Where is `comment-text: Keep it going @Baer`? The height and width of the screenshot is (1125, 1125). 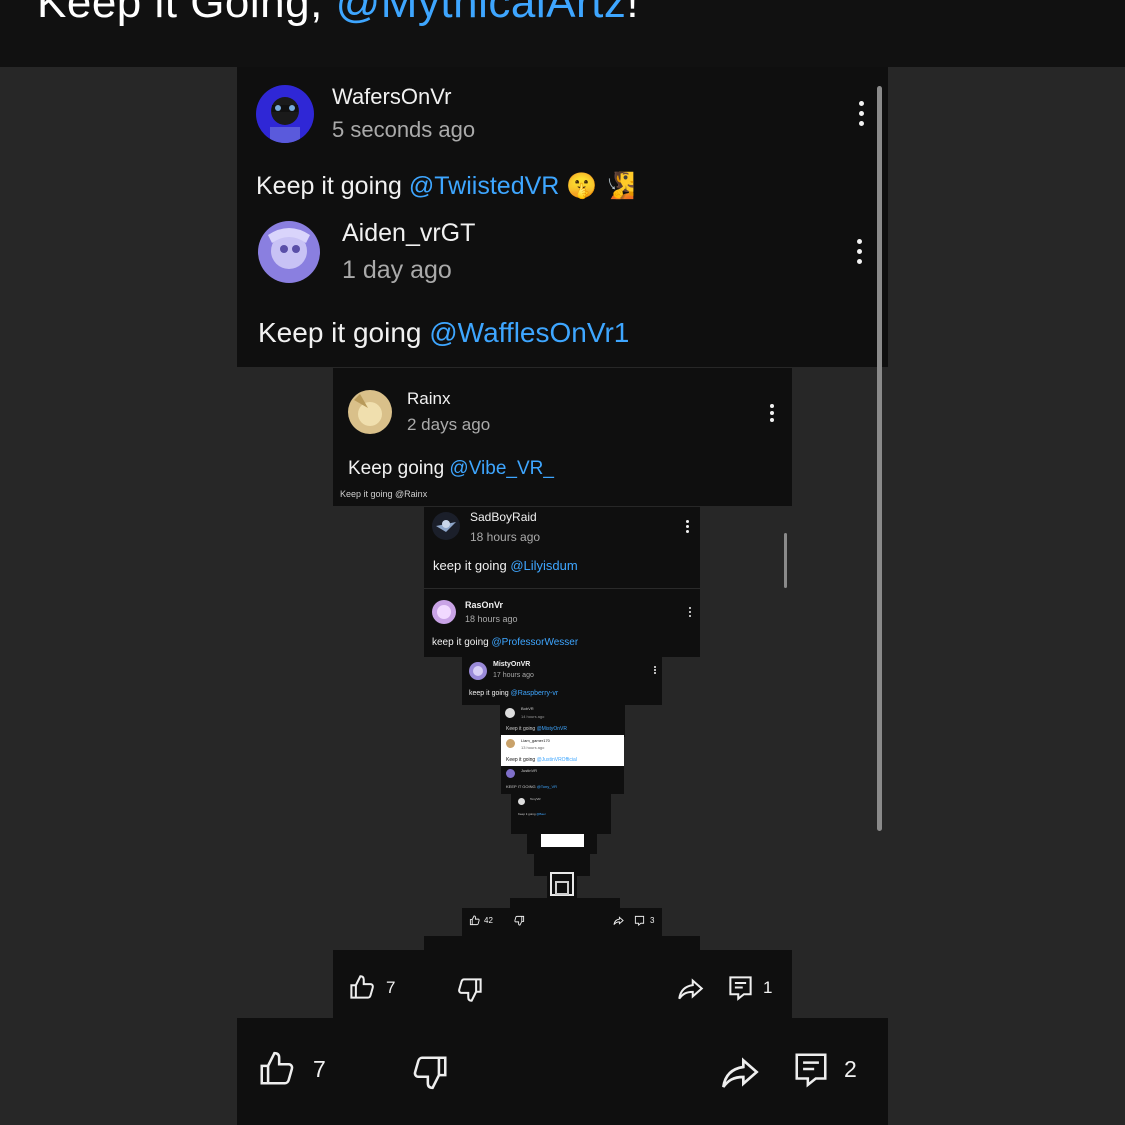
comment-text: Keep it going @Baer is located at coordinates (532, 814).